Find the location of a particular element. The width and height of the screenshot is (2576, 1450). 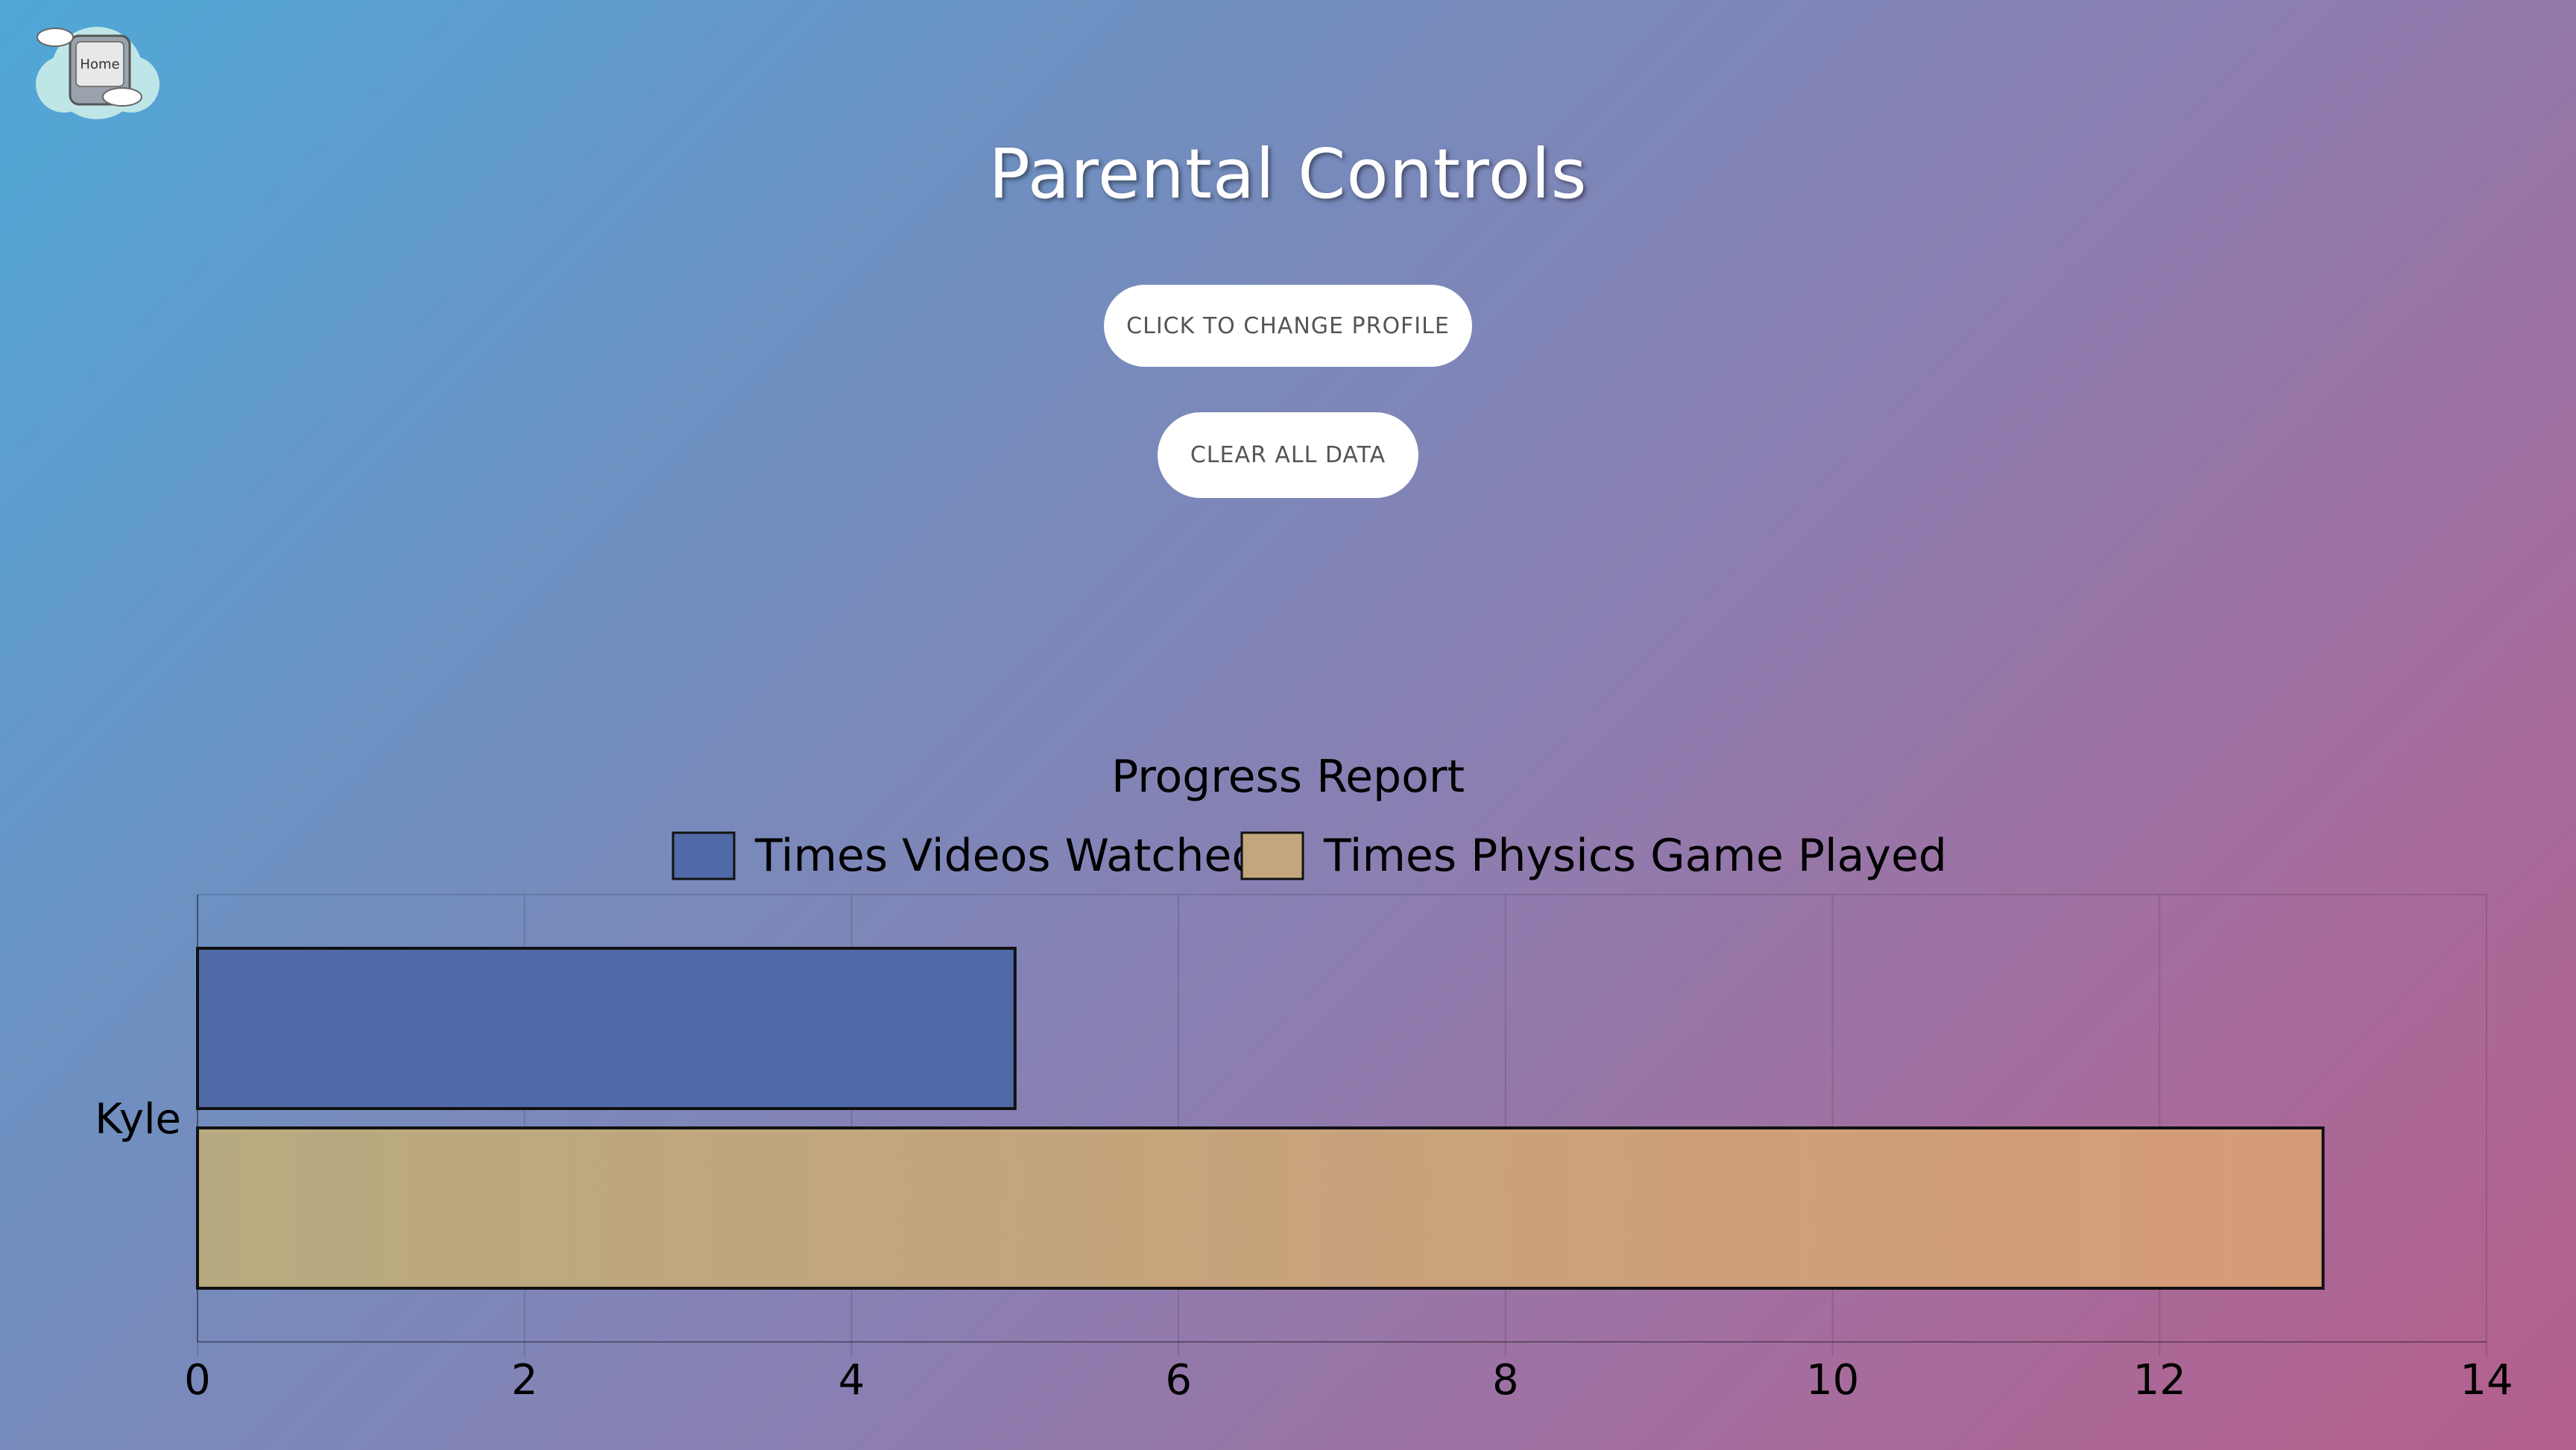

x-tick-label: 8 is located at coordinates (1505, 1380).